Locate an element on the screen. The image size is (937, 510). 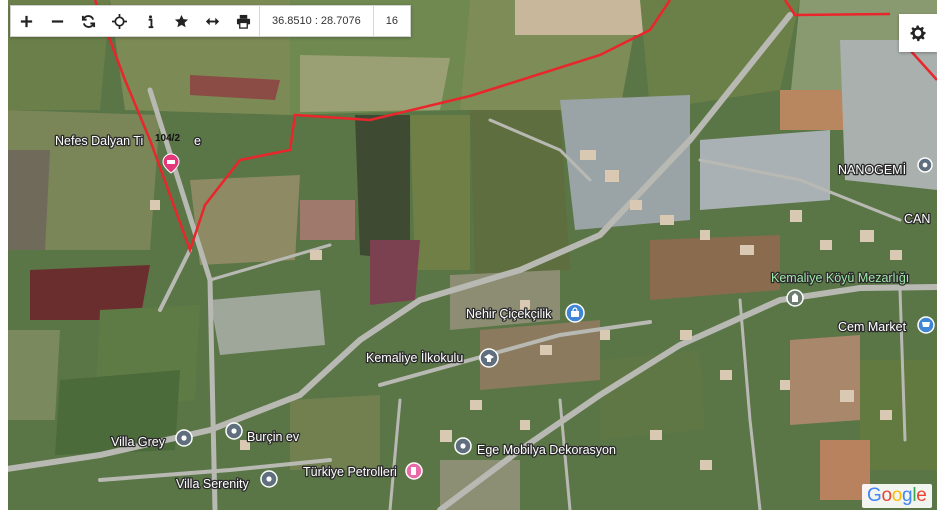
measure-button is located at coordinates (212, 21).